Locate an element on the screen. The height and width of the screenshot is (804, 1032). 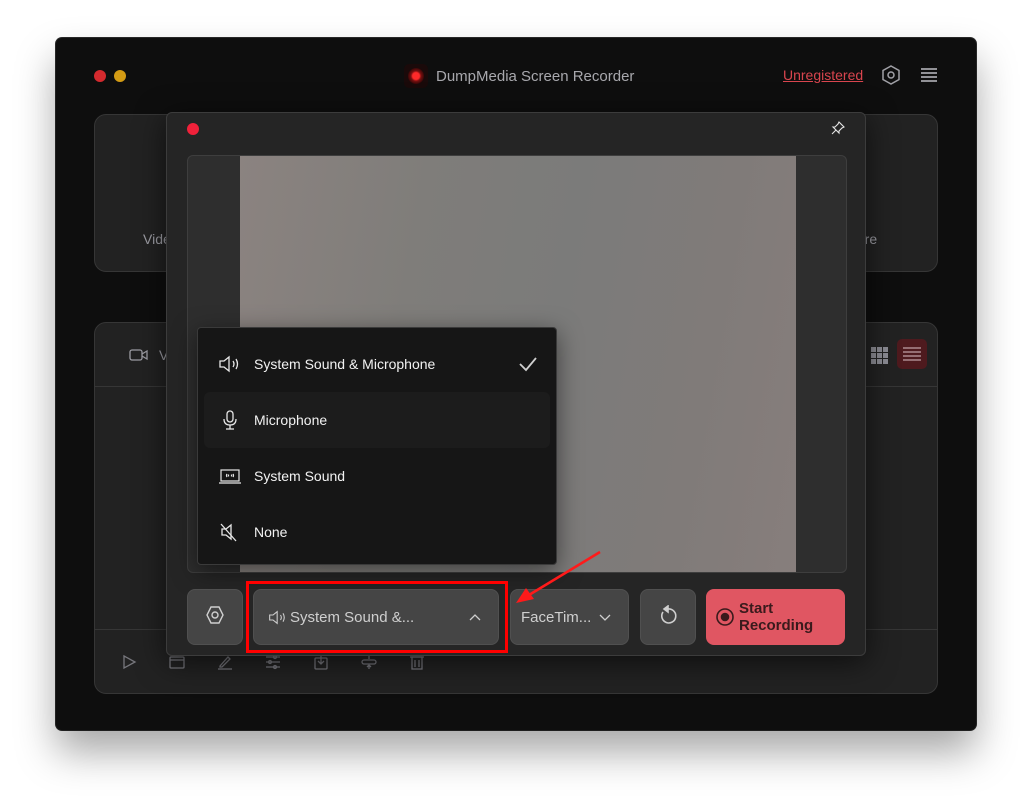
menu-item-label: System Sound & Microphone is located at coordinates (345, 364).